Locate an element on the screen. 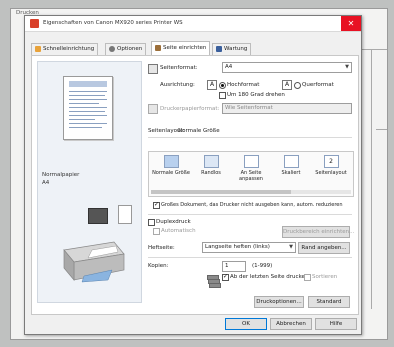  print-from-last-page-label: Ab der letzten Seite drucken is located at coordinates (269, 277).